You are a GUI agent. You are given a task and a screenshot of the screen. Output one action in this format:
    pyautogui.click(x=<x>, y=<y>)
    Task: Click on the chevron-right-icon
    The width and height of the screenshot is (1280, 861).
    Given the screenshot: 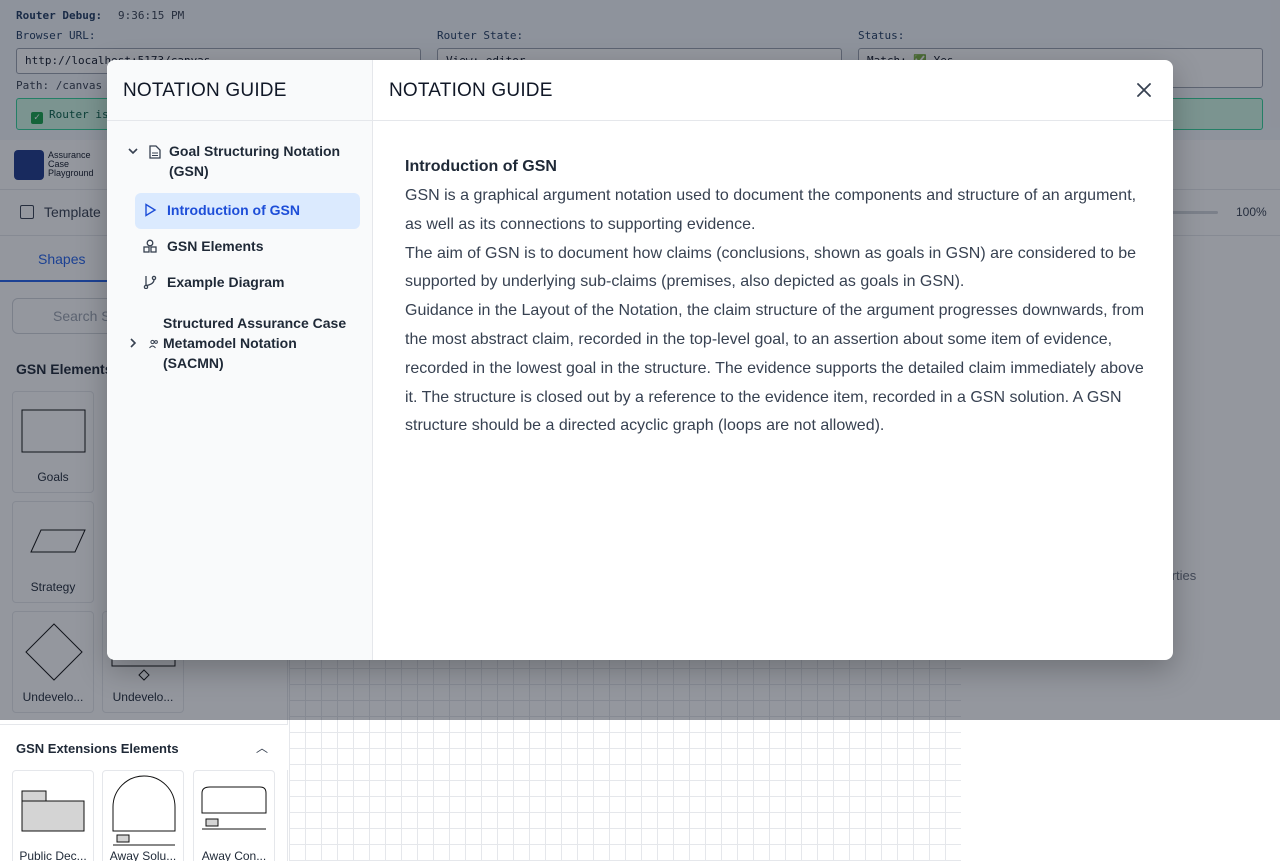 What is the action you would take?
    pyautogui.click(x=134, y=344)
    